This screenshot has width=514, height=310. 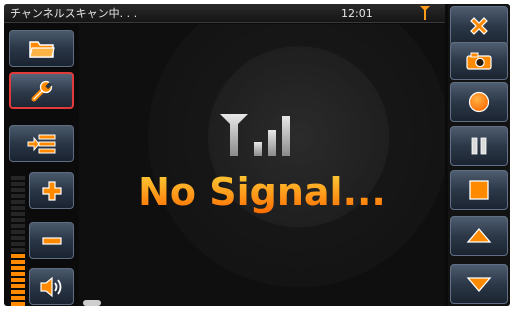 I want to click on snapshot-button, so click(x=479, y=61).